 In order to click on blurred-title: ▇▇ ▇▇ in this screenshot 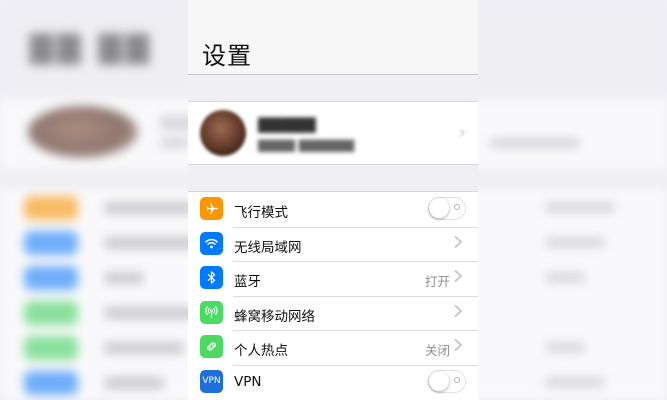, I will do `click(91, 47)`.